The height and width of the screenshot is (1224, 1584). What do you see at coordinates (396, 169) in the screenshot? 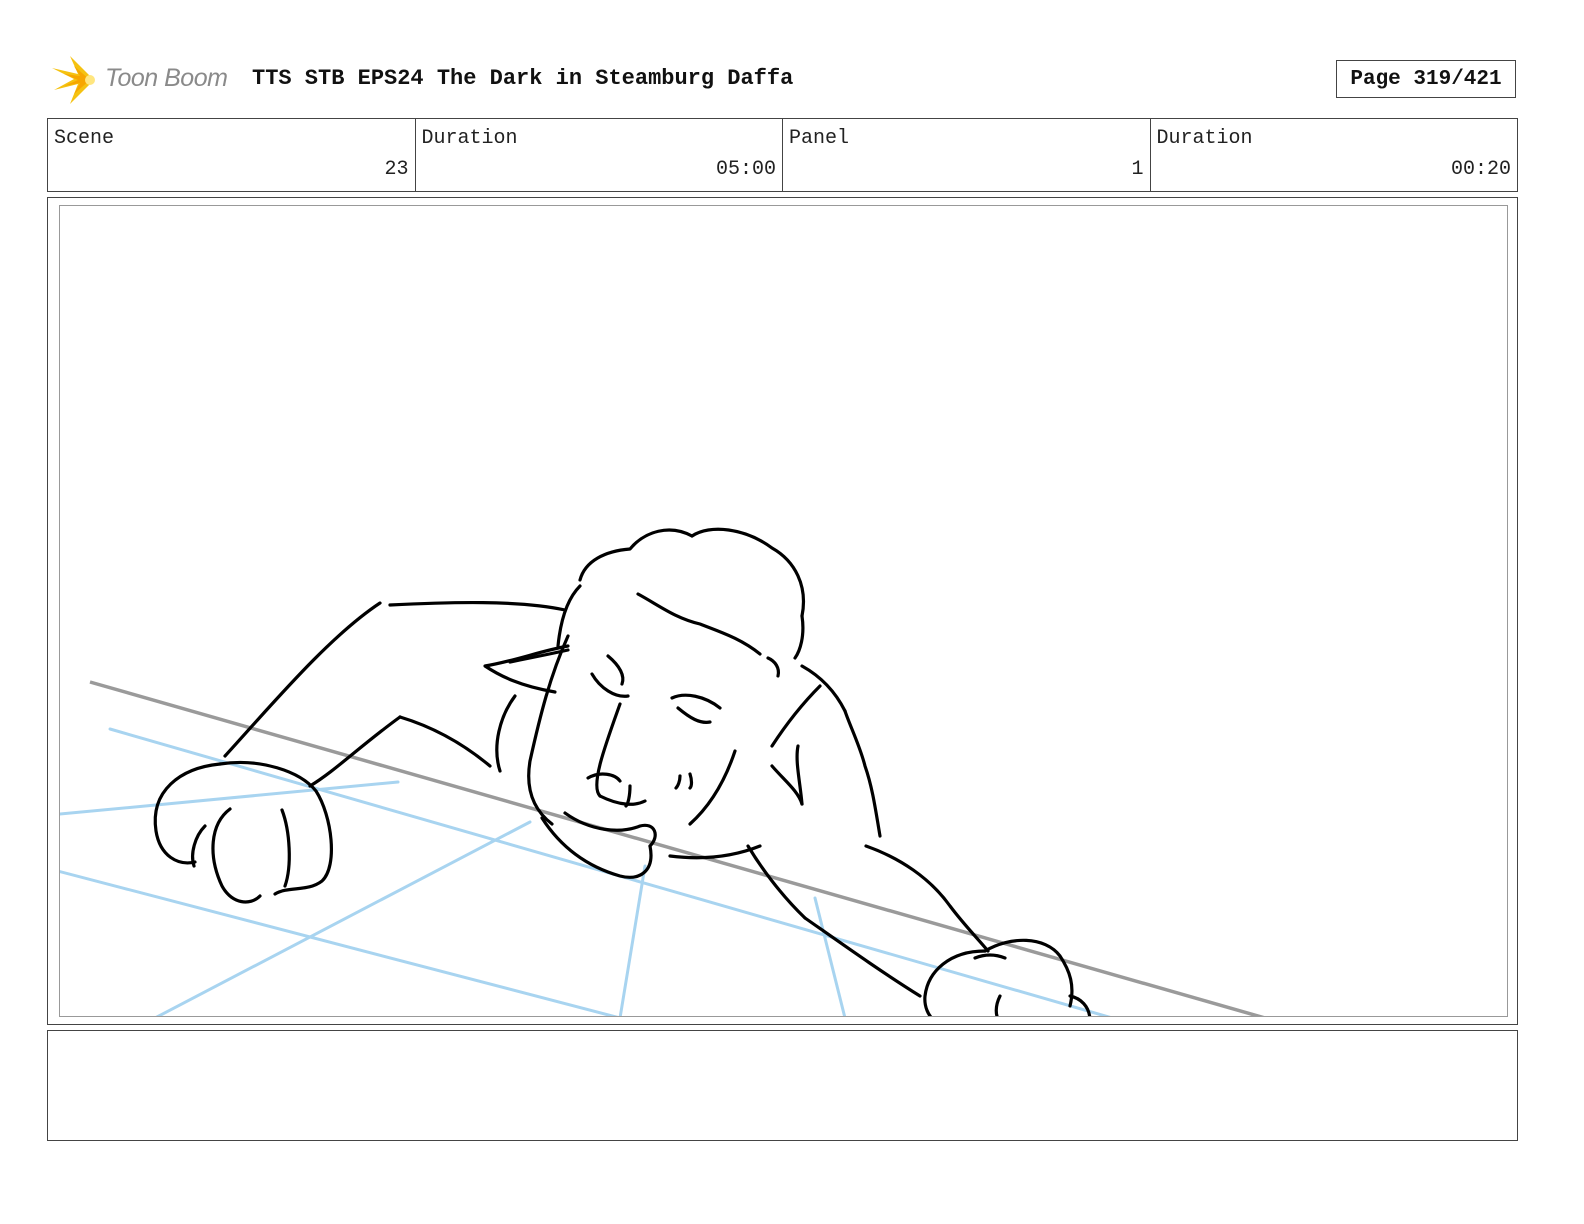
I see `scene-value: 23` at bounding box center [396, 169].